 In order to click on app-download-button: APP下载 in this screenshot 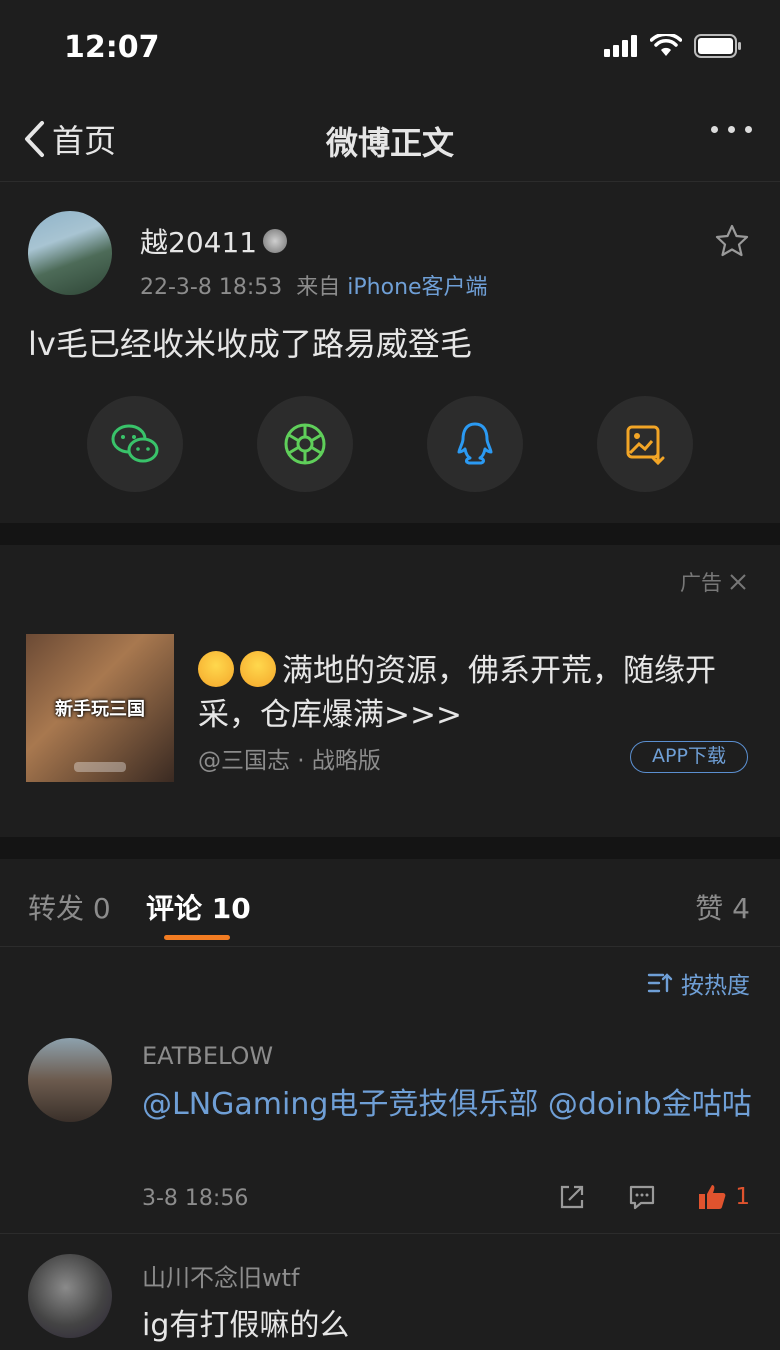, I will do `click(689, 757)`.